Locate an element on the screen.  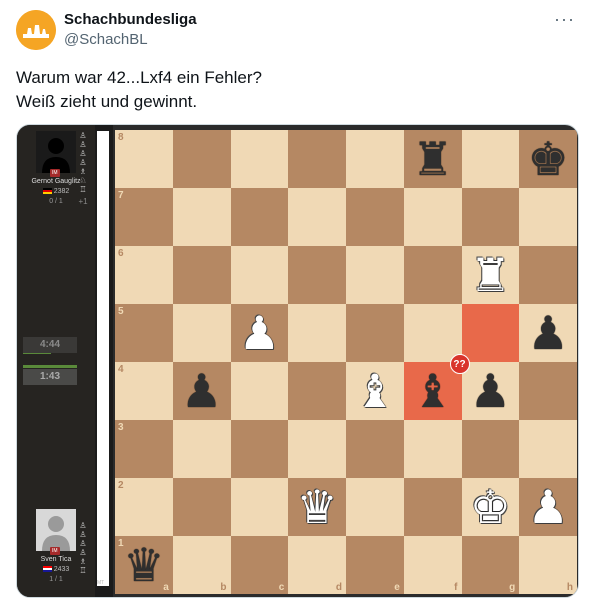
author-handle: @SchachBL is located at coordinates (106, 39).